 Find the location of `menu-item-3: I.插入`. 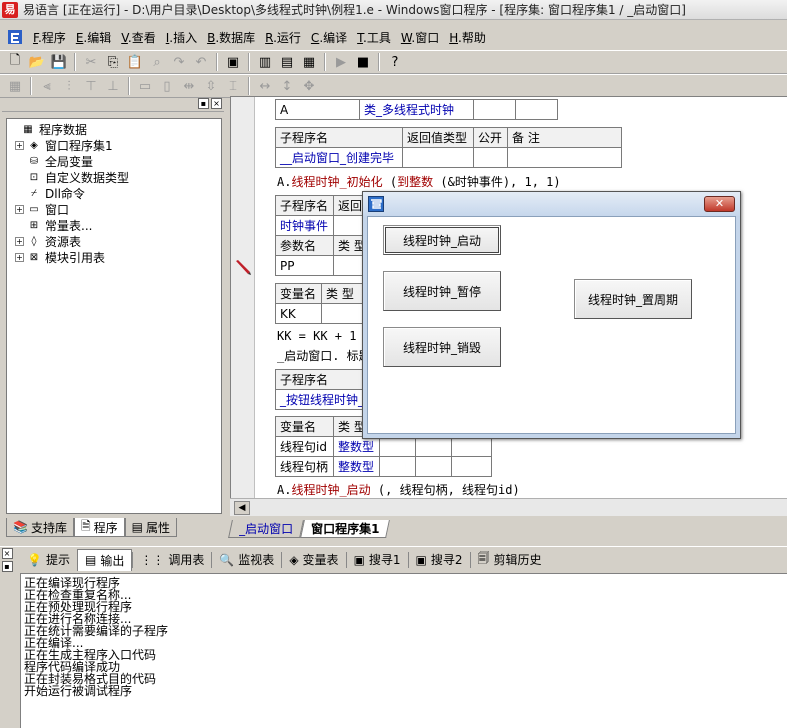

menu-item-3: I.插入 is located at coordinates (181, 37).